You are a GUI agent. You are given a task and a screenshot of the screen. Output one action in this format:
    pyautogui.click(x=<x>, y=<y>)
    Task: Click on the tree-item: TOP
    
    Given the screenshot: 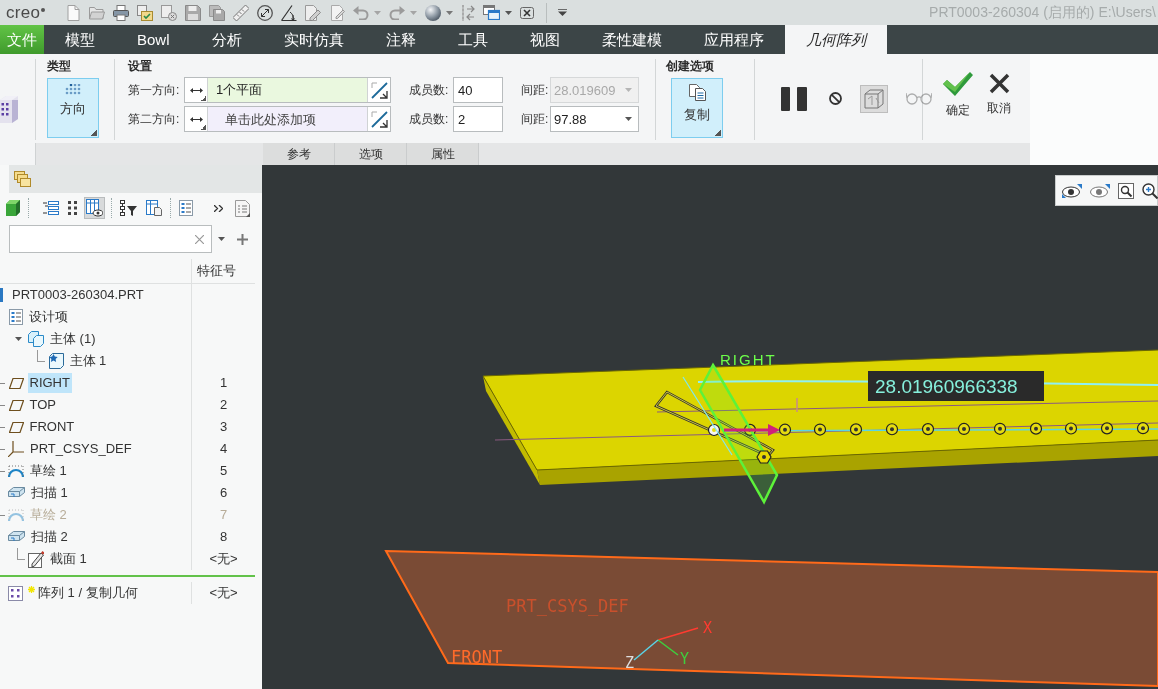 What is the action you would take?
    pyautogui.click(x=42, y=405)
    